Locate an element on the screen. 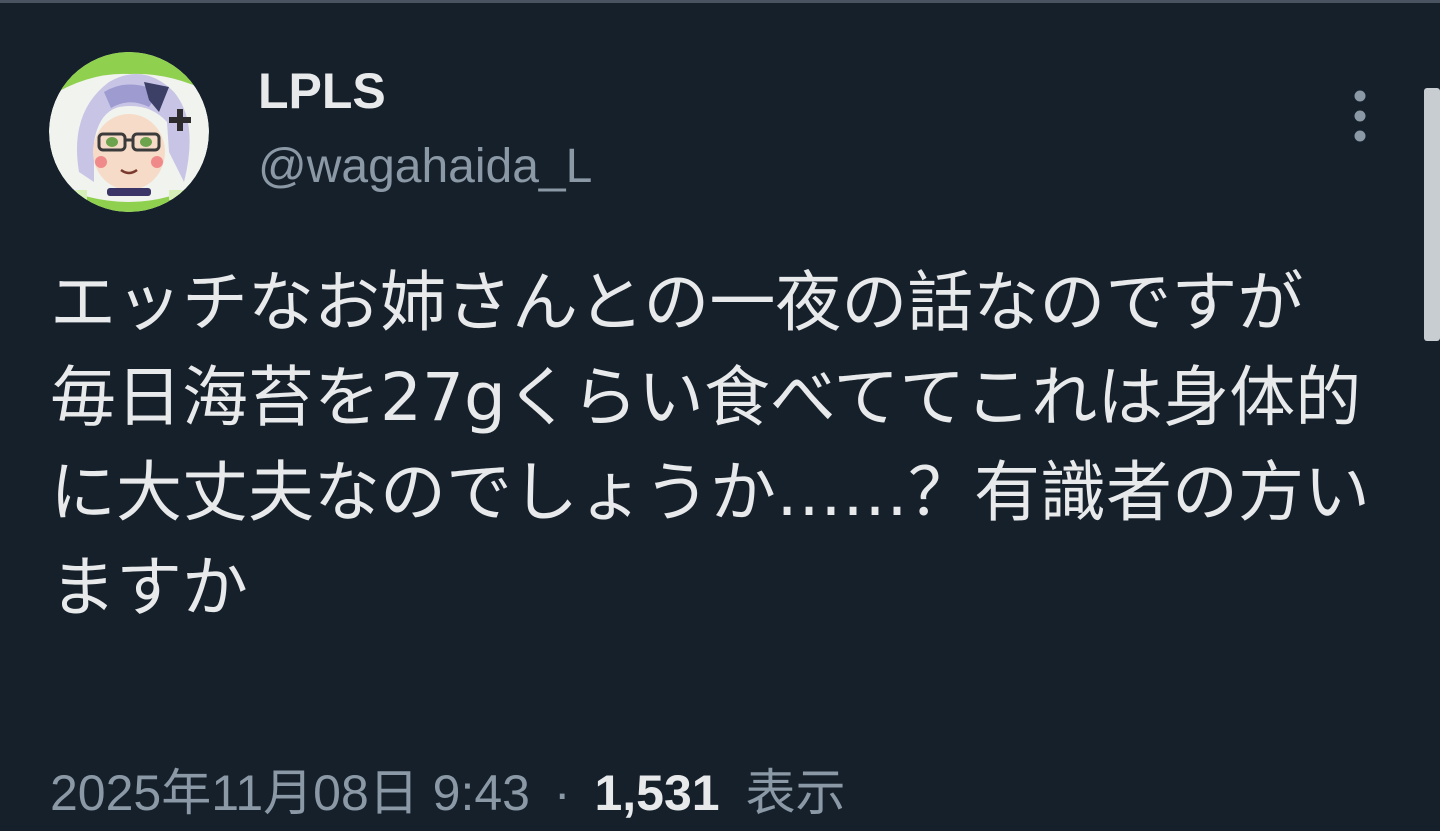 The width and height of the screenshot is (1440, 831). more-vertical-icon is located at coordinates (1360, 116).